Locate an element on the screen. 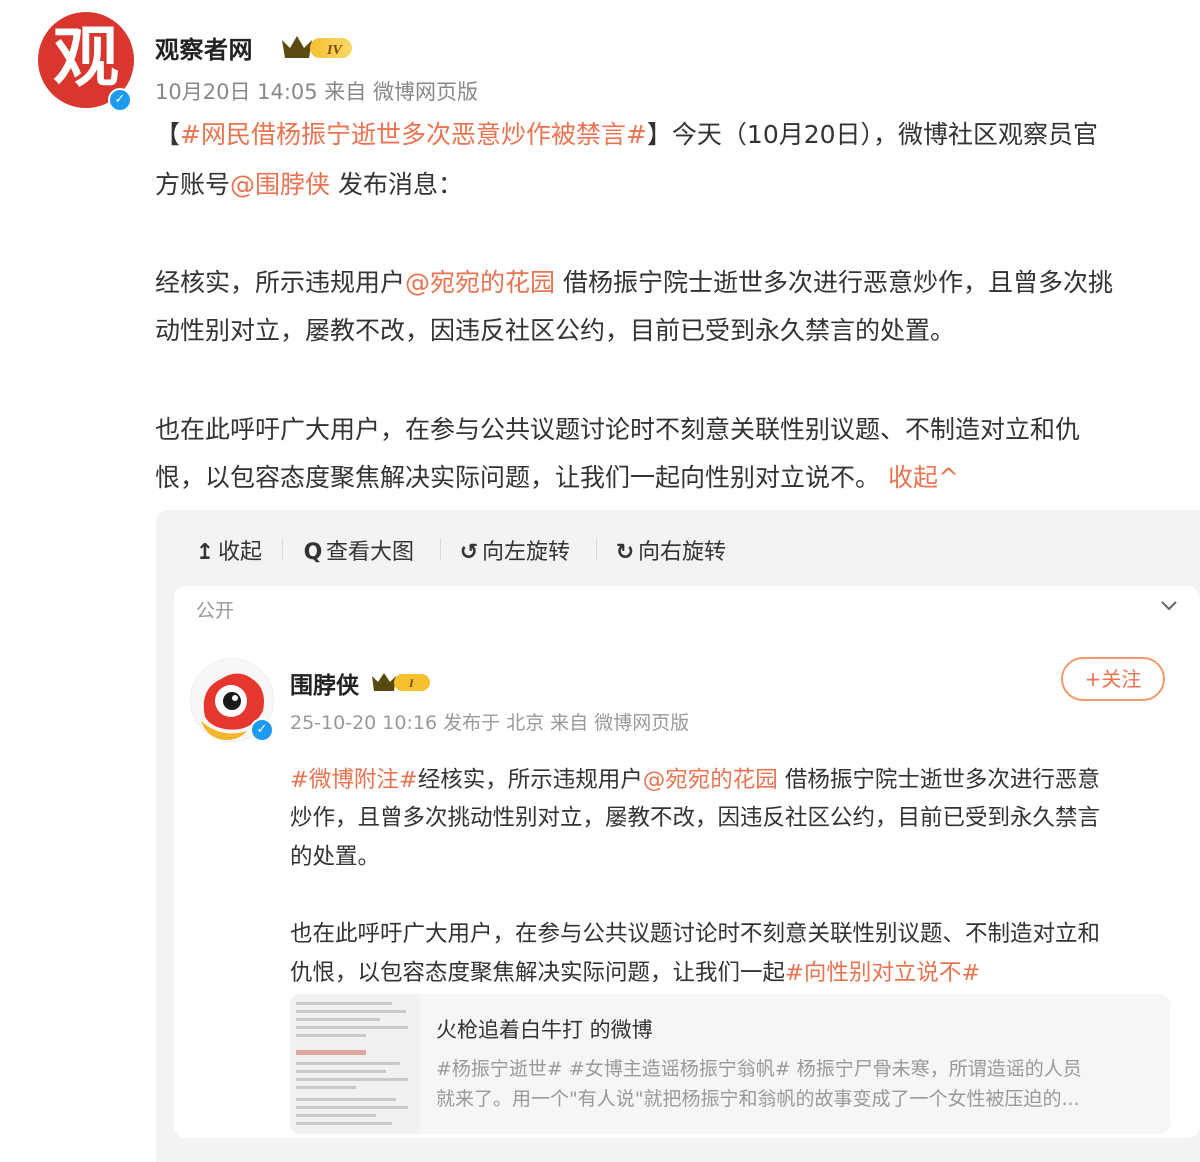 The width and height of the screenshot is (1200, 1162). post-text-line-6: 恨，以包容态度聚焦解决实际问题，让我们一起向性别对立说不。 收起^ is located at coordinates (557, 477).